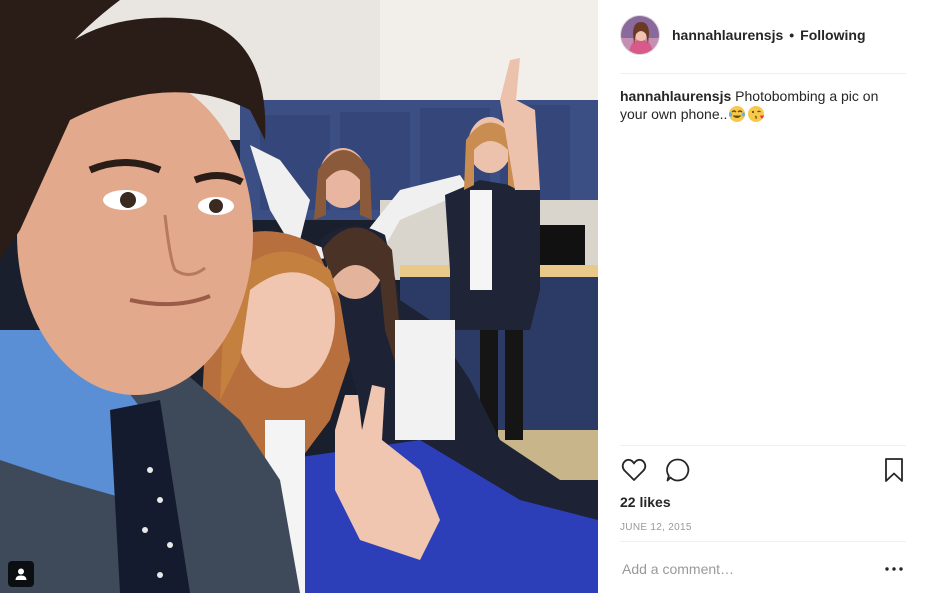  Describe the element at coordinates (763, 541) in the screenshot. I see `comment-divider` at that location.